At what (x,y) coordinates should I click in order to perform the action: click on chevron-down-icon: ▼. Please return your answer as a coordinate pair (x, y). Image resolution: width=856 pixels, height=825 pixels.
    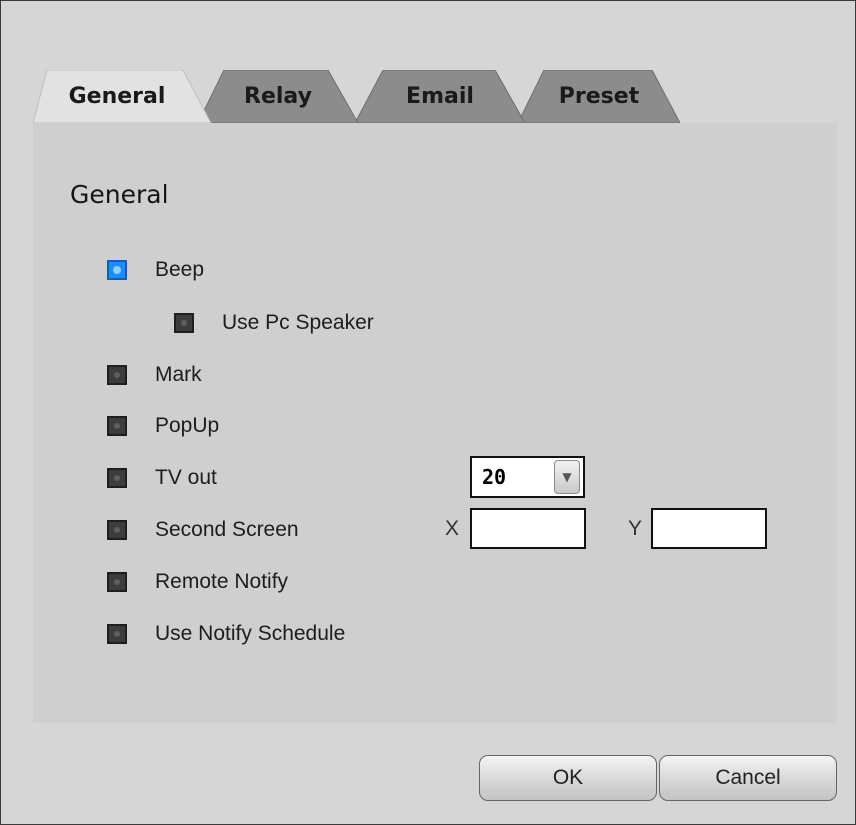
    Looking at the image, I should click on (567, 477).